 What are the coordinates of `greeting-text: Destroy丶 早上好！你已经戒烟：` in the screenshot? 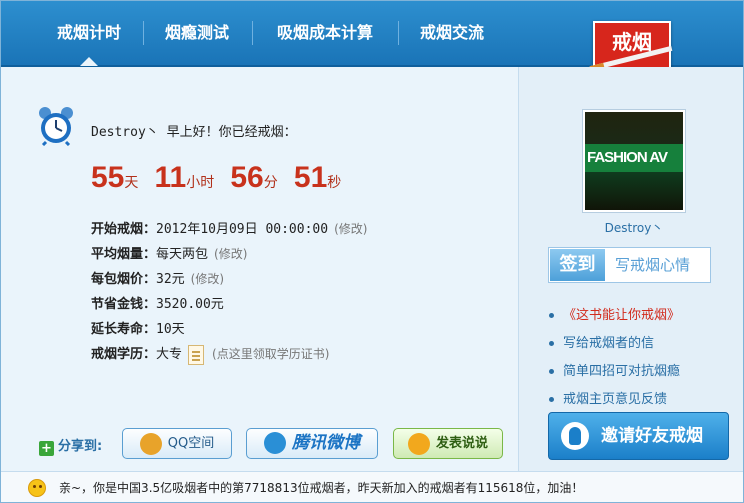 It's located at (194, 132).